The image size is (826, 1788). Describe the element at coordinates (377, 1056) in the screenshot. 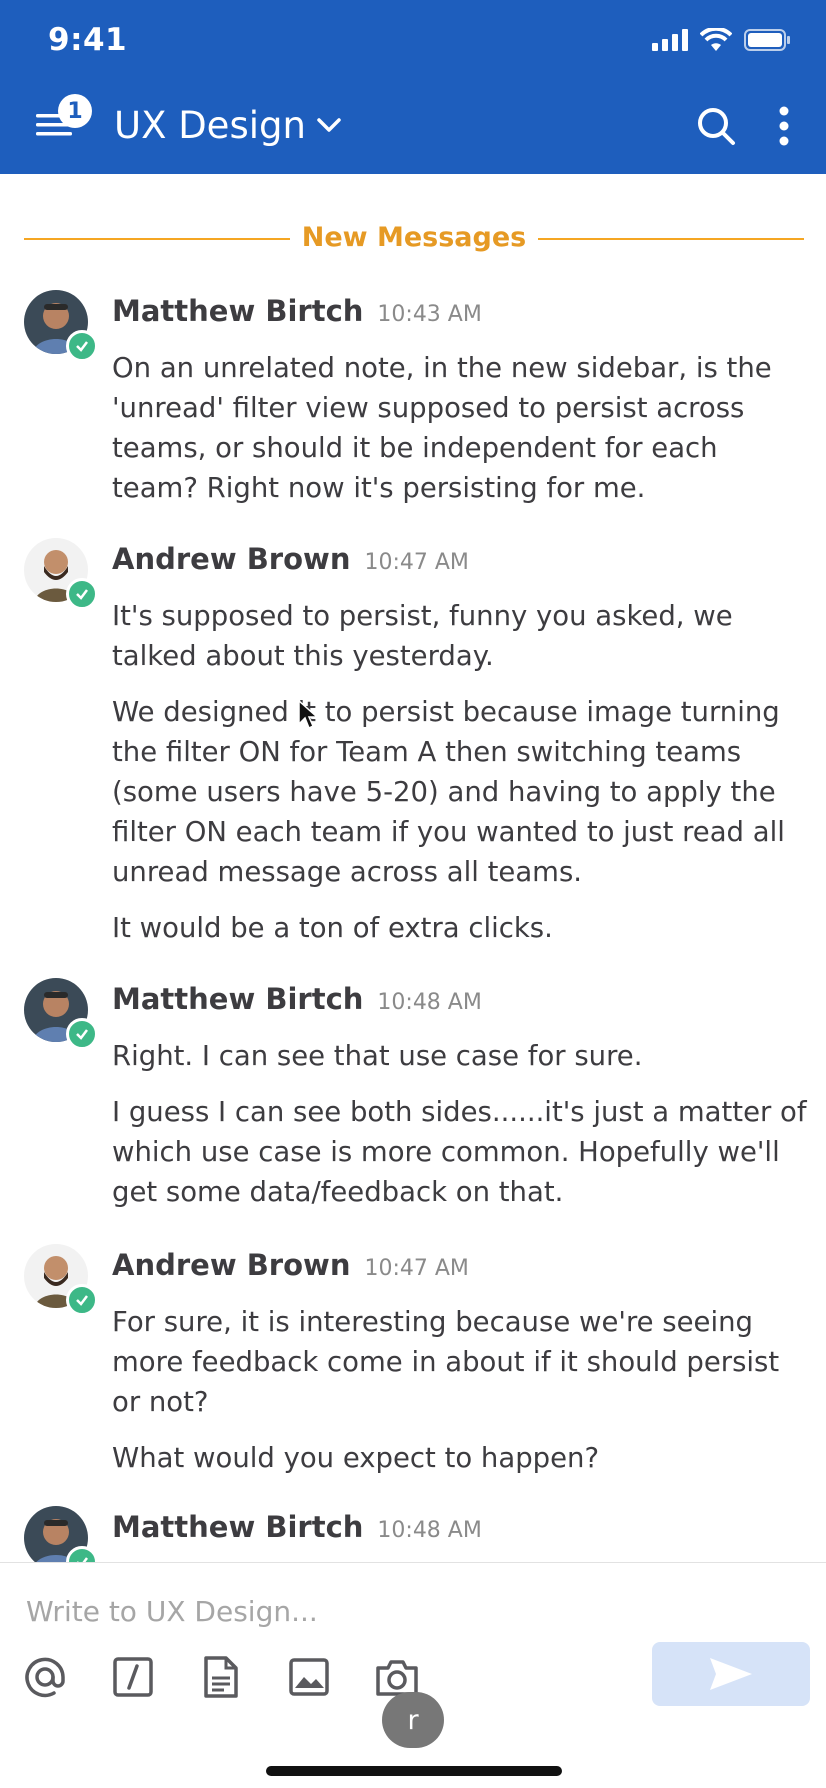

I see `message-text: Right. I can see that use case for sure.` at that location.